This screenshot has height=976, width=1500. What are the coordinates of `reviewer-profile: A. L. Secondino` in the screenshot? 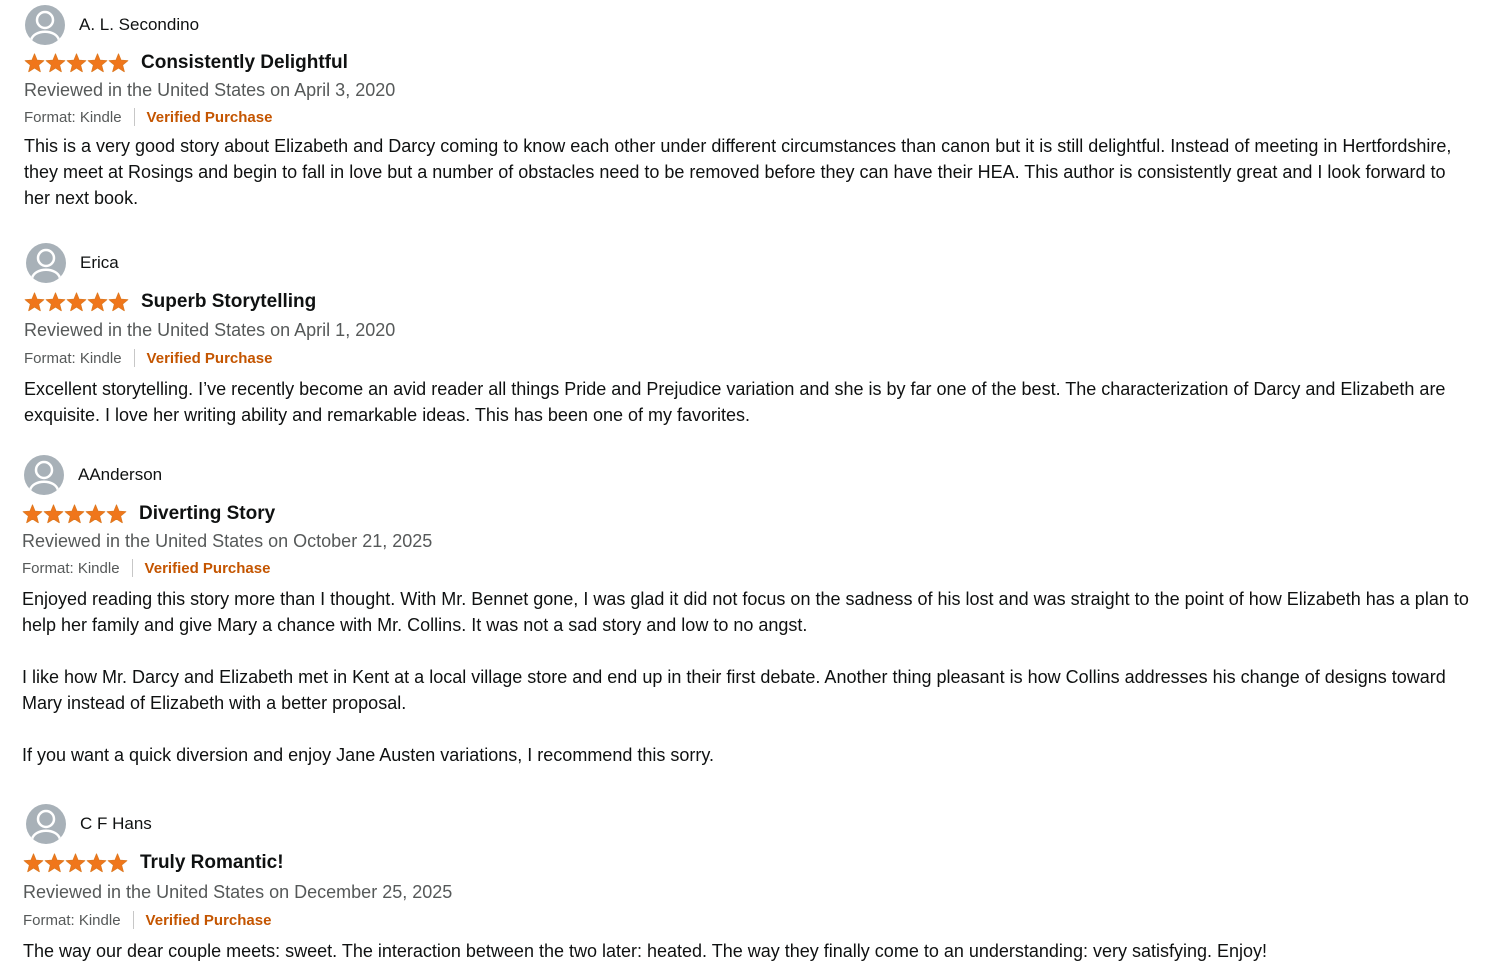 It's located at (112, 25).